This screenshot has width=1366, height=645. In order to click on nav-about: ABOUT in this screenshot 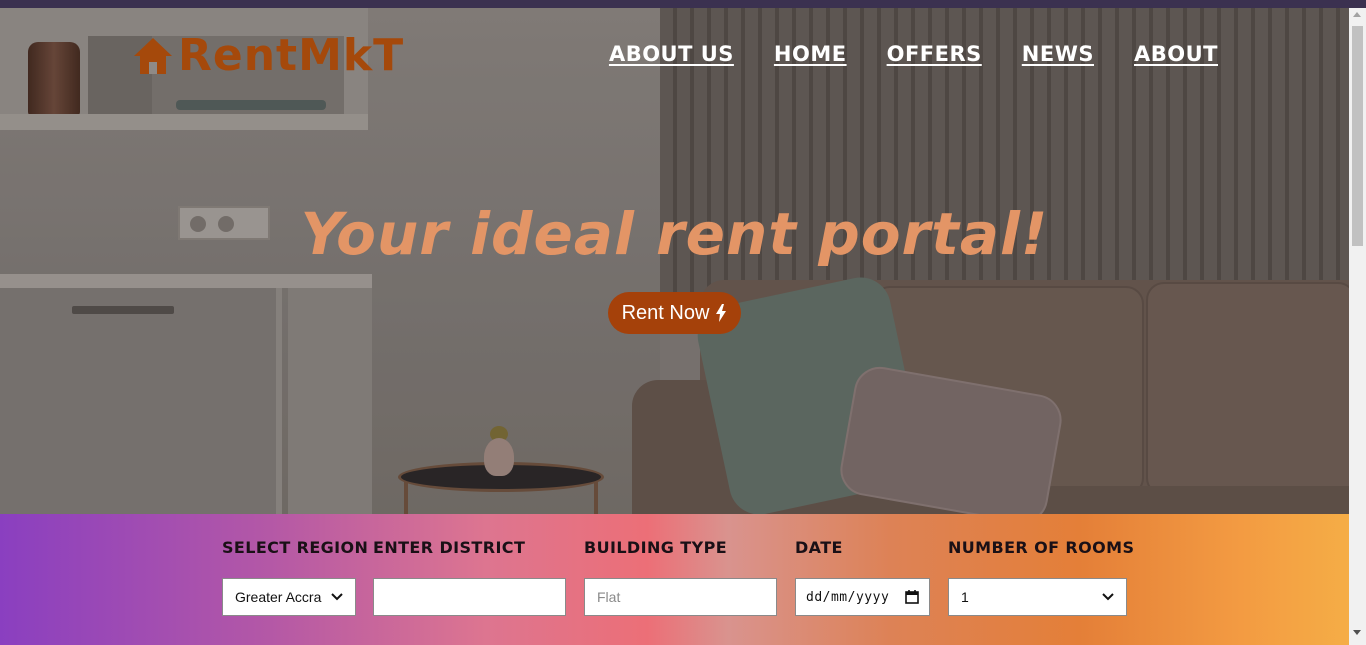, I will do `click(1176, 54)`.